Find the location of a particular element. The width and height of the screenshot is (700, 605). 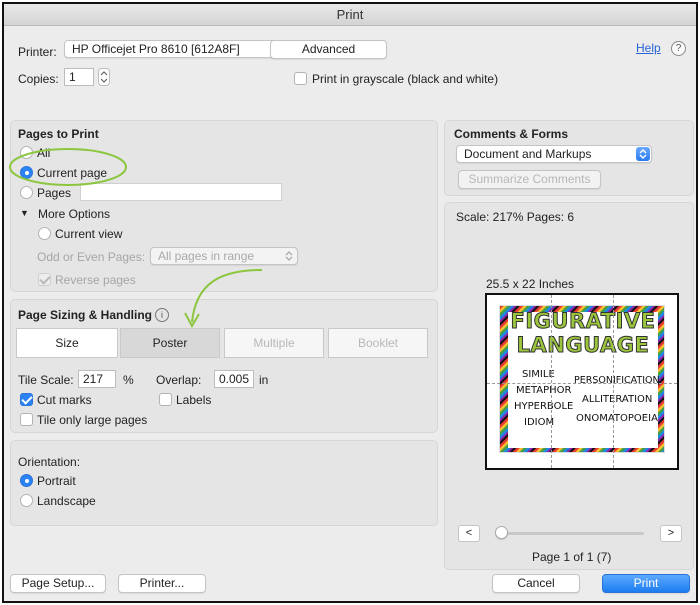

annotation-circle is located at coordinates (68, 167).